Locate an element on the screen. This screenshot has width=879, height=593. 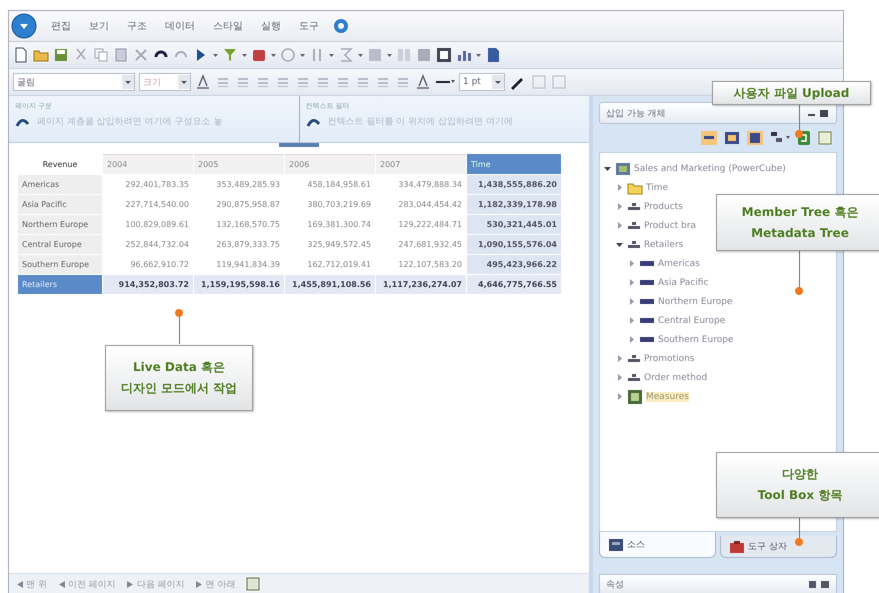
cube-icon is located at coordinates (623, 168).